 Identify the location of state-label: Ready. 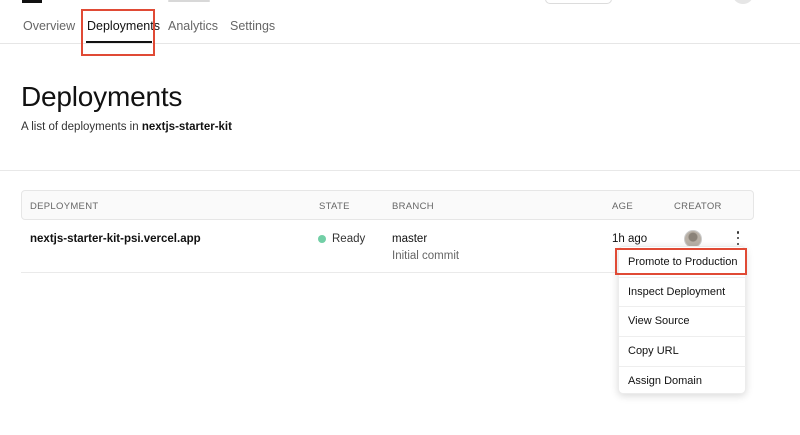
(349, 239).